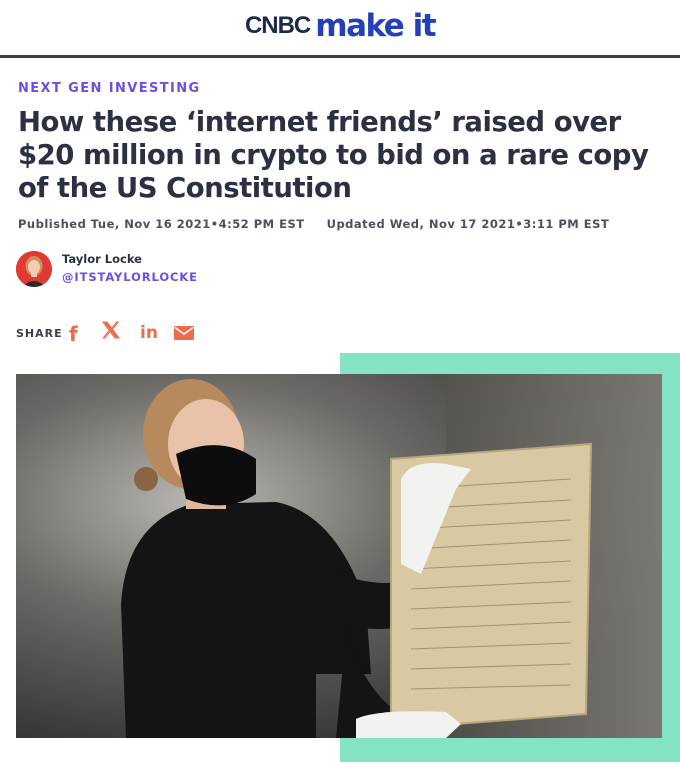 The height and width of the screenshot is (762, 680). I want to click on linkedin-icon: in, so click(149, 334).